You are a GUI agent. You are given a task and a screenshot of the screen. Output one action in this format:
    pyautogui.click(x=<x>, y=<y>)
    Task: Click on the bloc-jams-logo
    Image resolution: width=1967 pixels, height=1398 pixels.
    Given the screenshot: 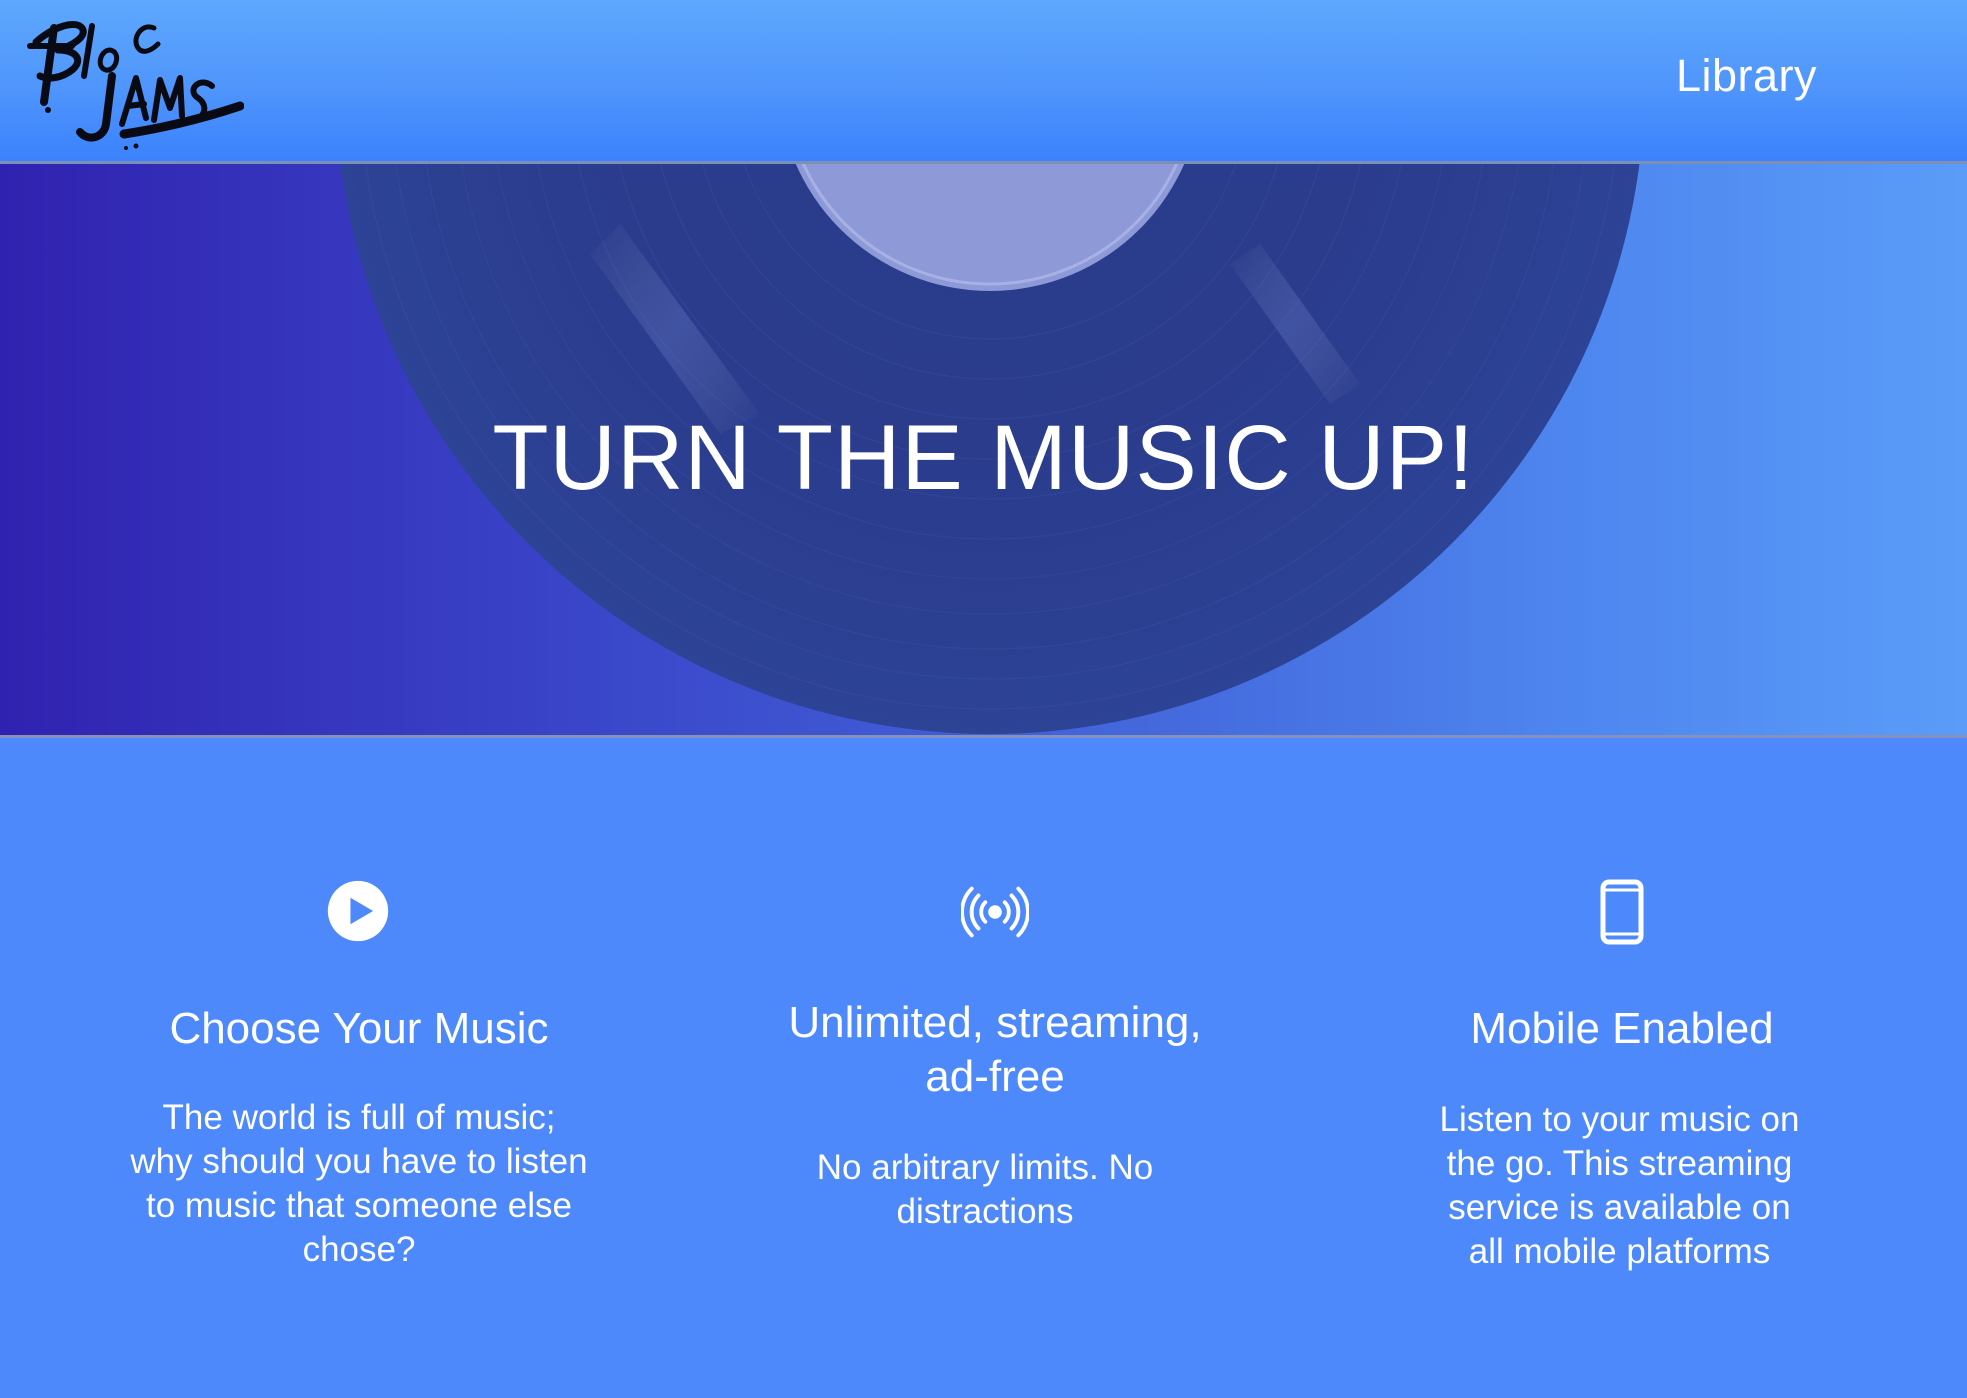 What is the action you would take?
    pyautogui.click(x=136, y=85)
    